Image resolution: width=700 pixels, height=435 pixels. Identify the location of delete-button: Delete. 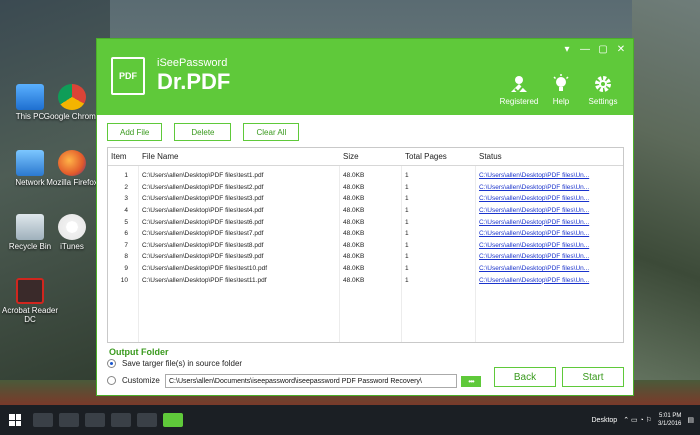
(203, 132).